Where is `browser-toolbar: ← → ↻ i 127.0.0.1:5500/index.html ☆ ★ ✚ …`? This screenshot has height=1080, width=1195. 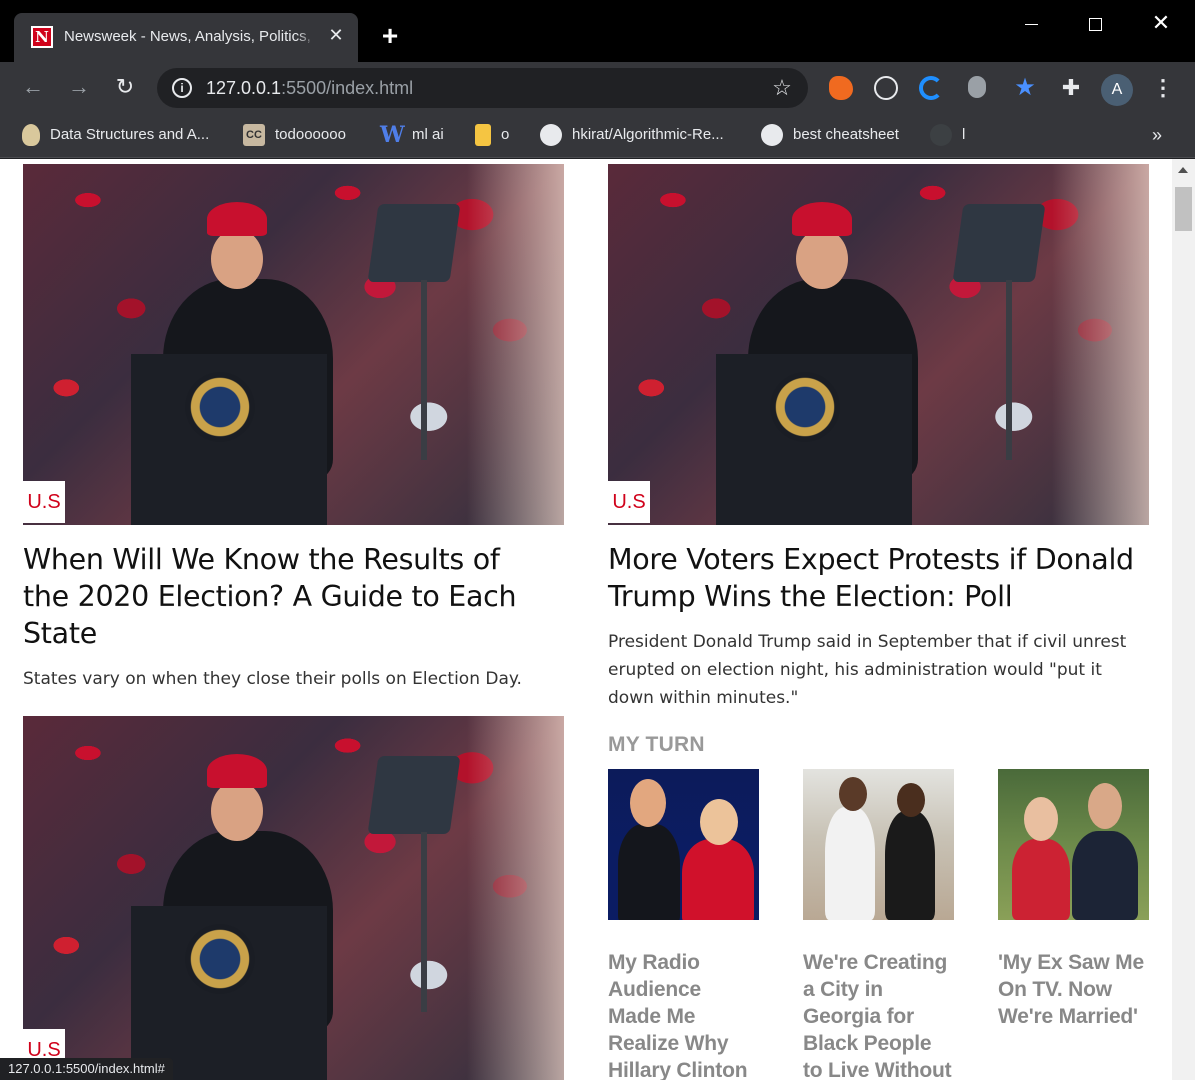
browser-toolbar: ← → ↻ i 127.0.0.1:5500/index.html ☆ ★ ✚ … is located at coordinates (597, 88).